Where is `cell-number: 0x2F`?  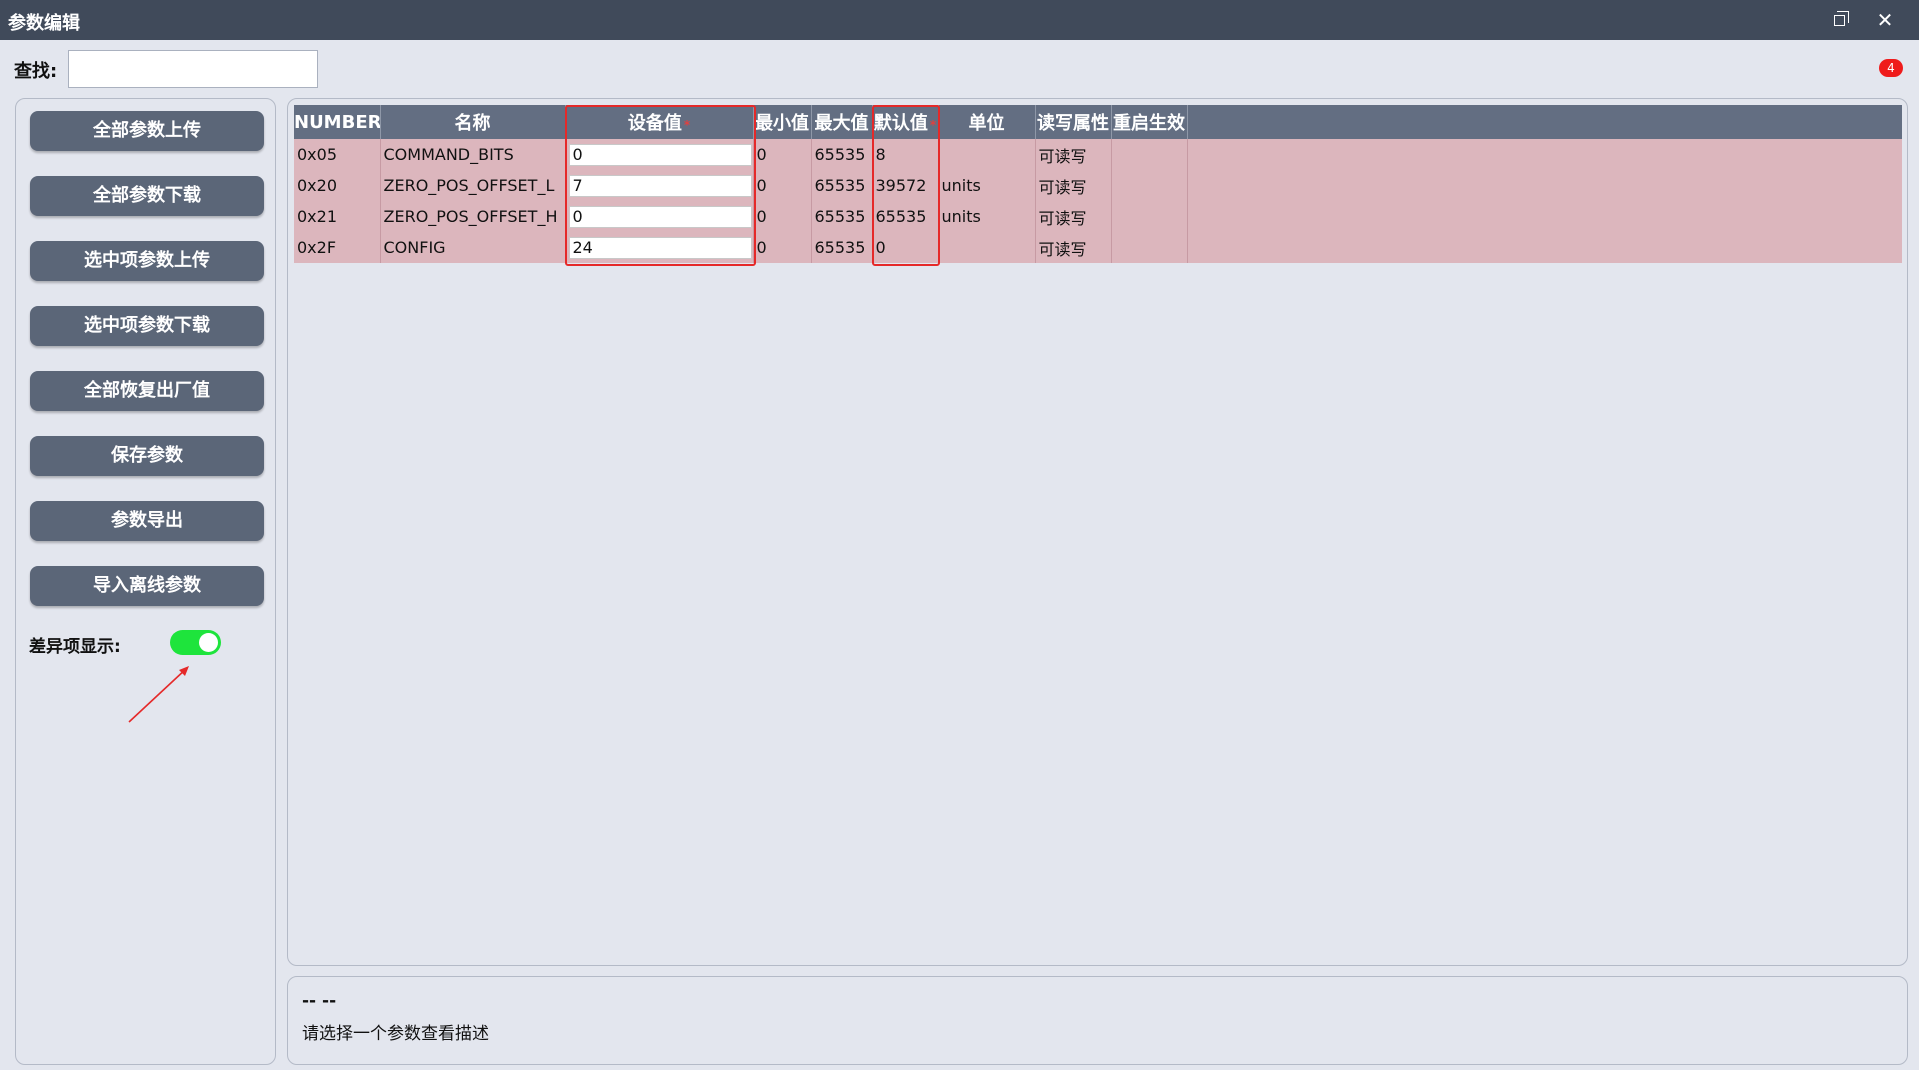
cell-number: 0x2F is located at coordinates (337, 247).